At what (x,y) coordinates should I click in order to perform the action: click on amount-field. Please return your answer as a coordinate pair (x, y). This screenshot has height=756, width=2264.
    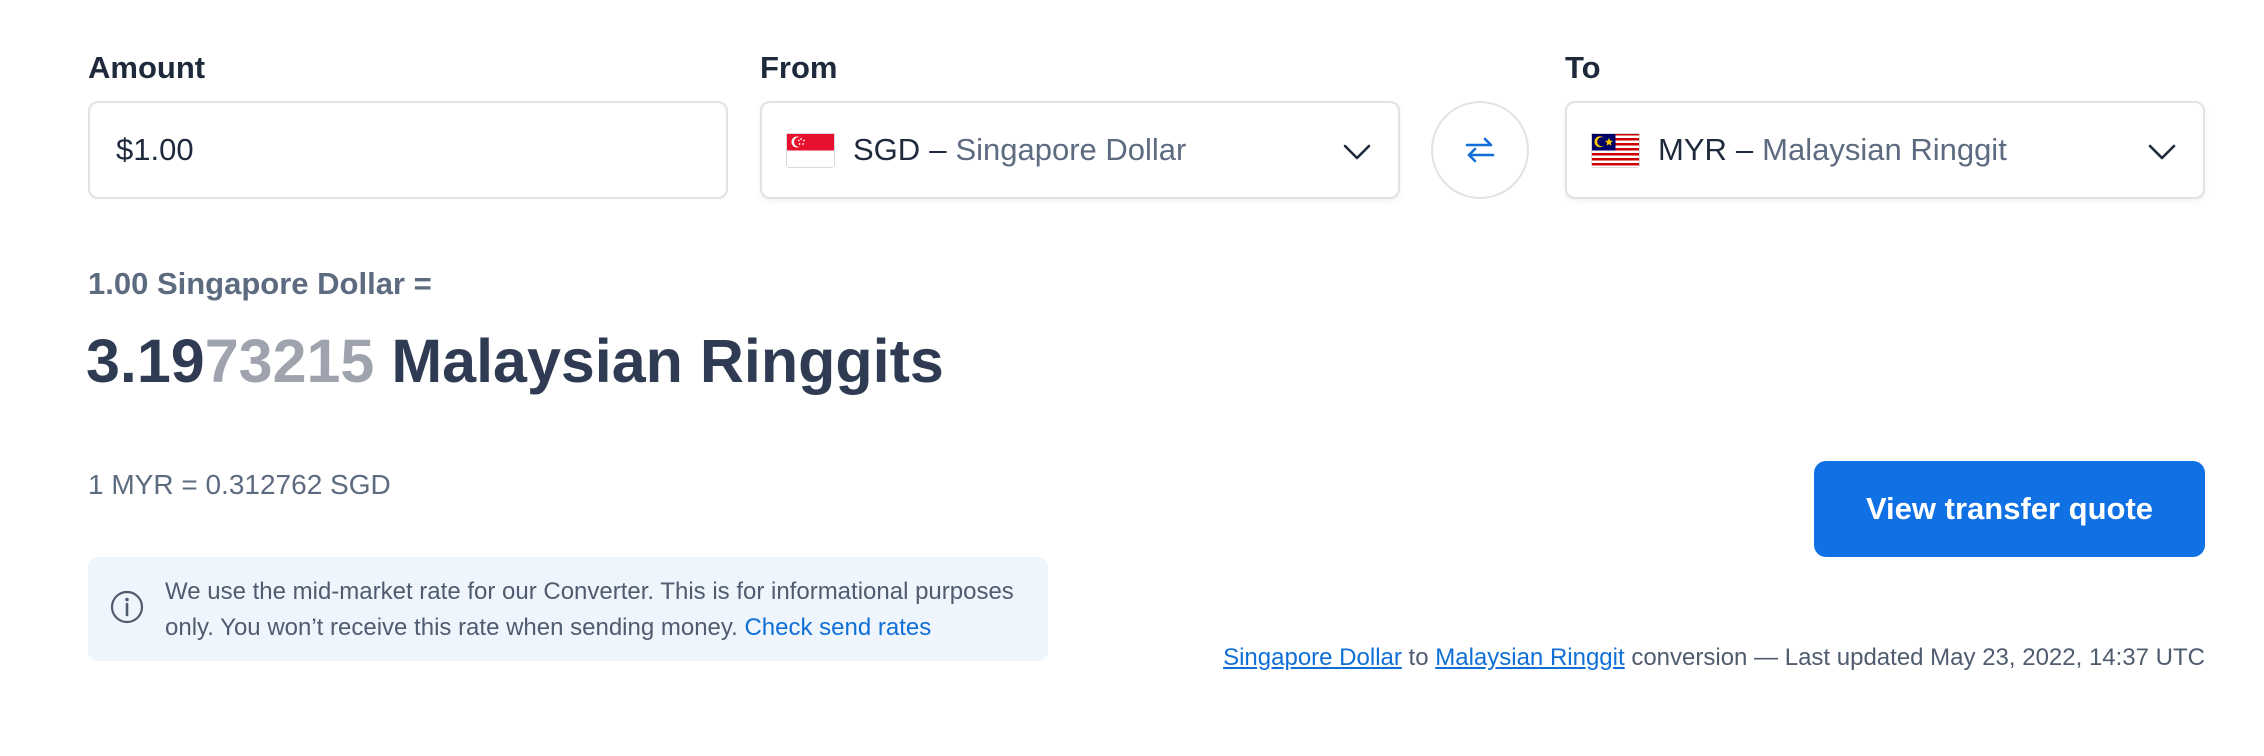
    Looking at the image, I should click on (408, 150).